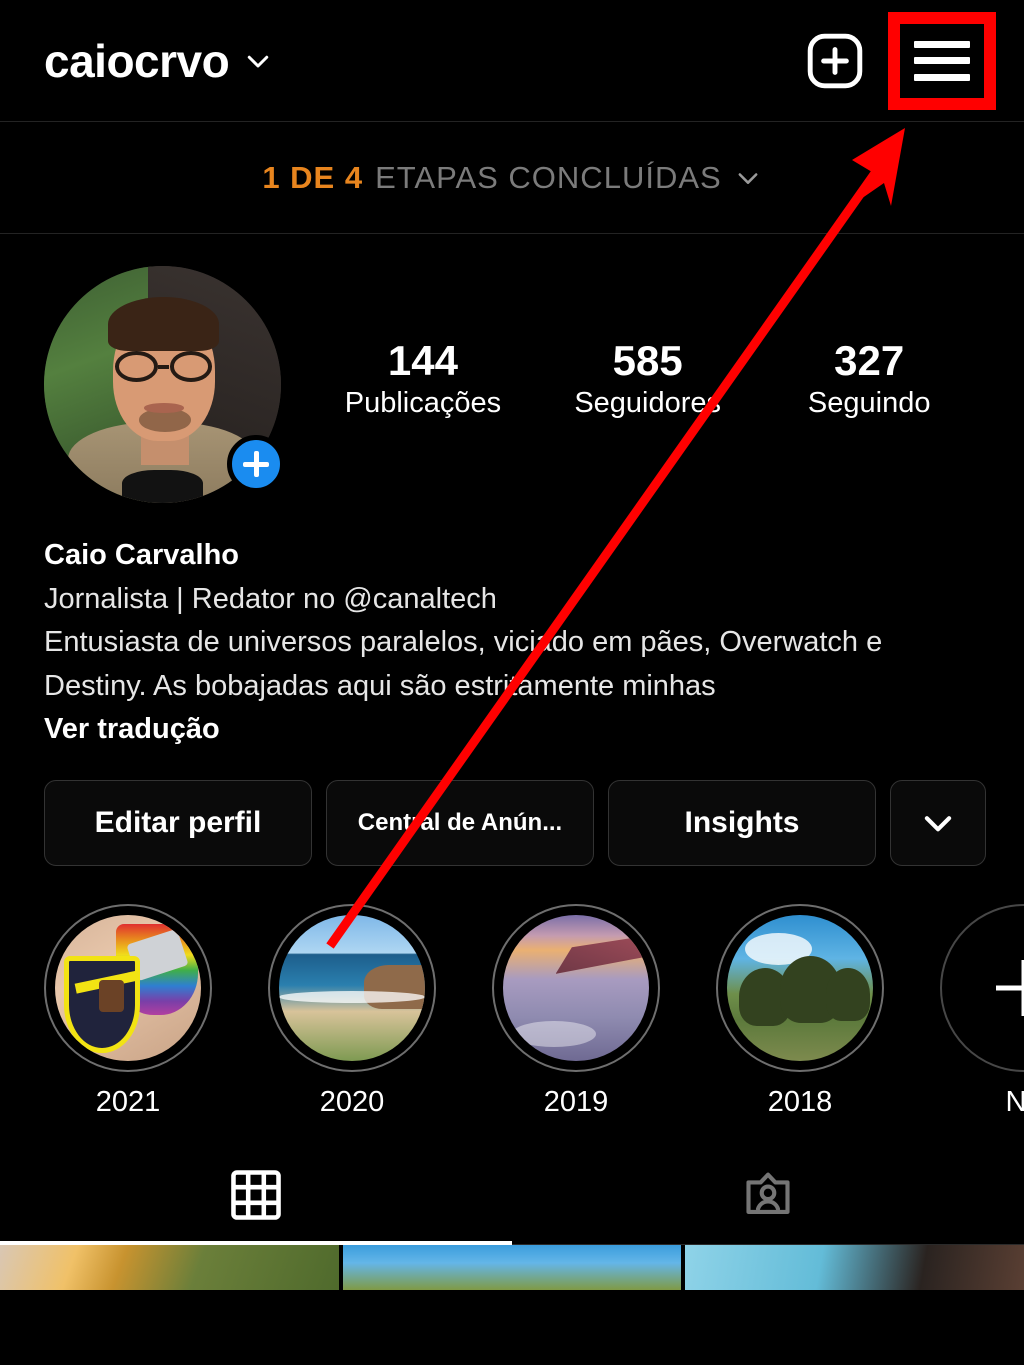 This screenshot has width=1024, height=1365. Describe the element at coordinates (548, 177) in the screenshot. I see `progress-label: ETAPAS CONCLUÍDAS` at that location.